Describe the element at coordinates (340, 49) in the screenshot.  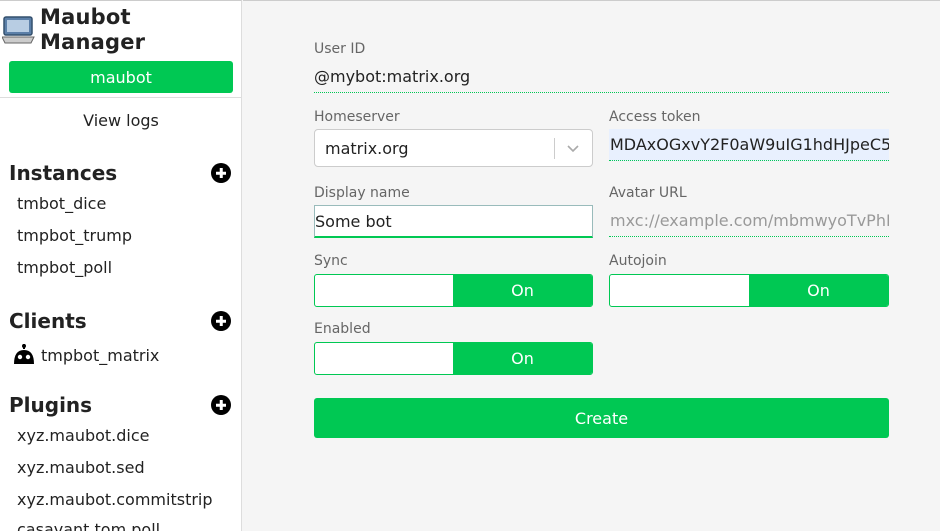
I see `user-id-label: User ID` at that location.